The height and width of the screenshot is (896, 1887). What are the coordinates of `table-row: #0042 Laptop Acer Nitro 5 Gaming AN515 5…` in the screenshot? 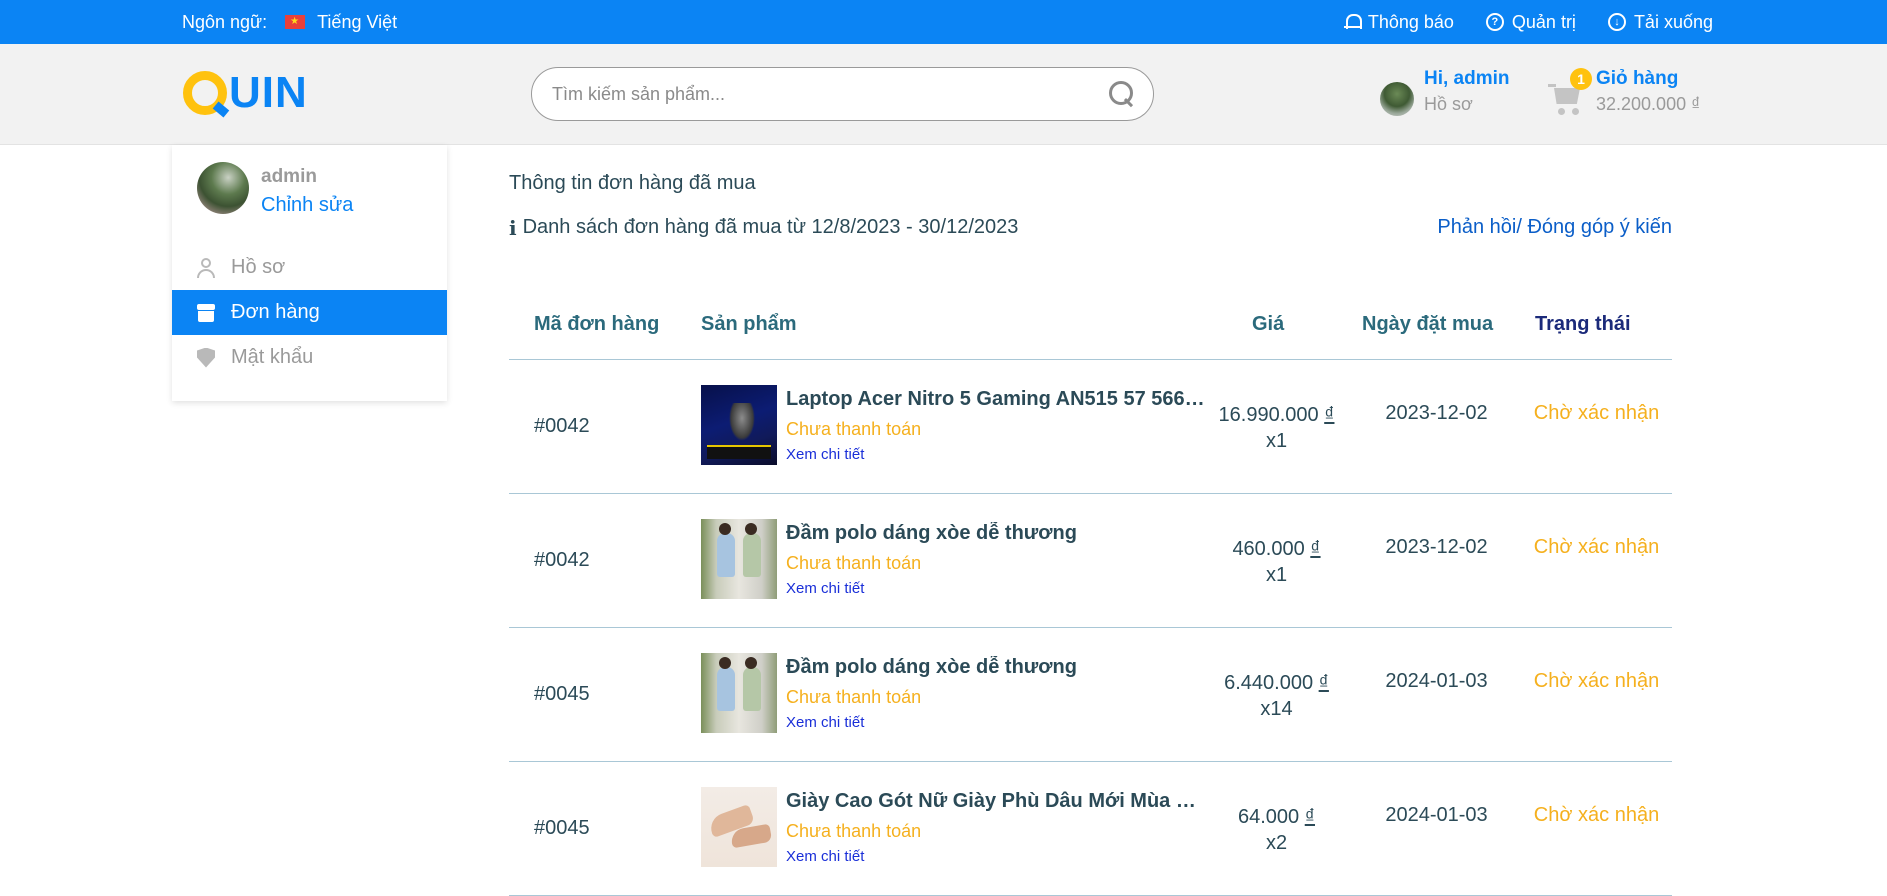 It's located at (1090, 427).